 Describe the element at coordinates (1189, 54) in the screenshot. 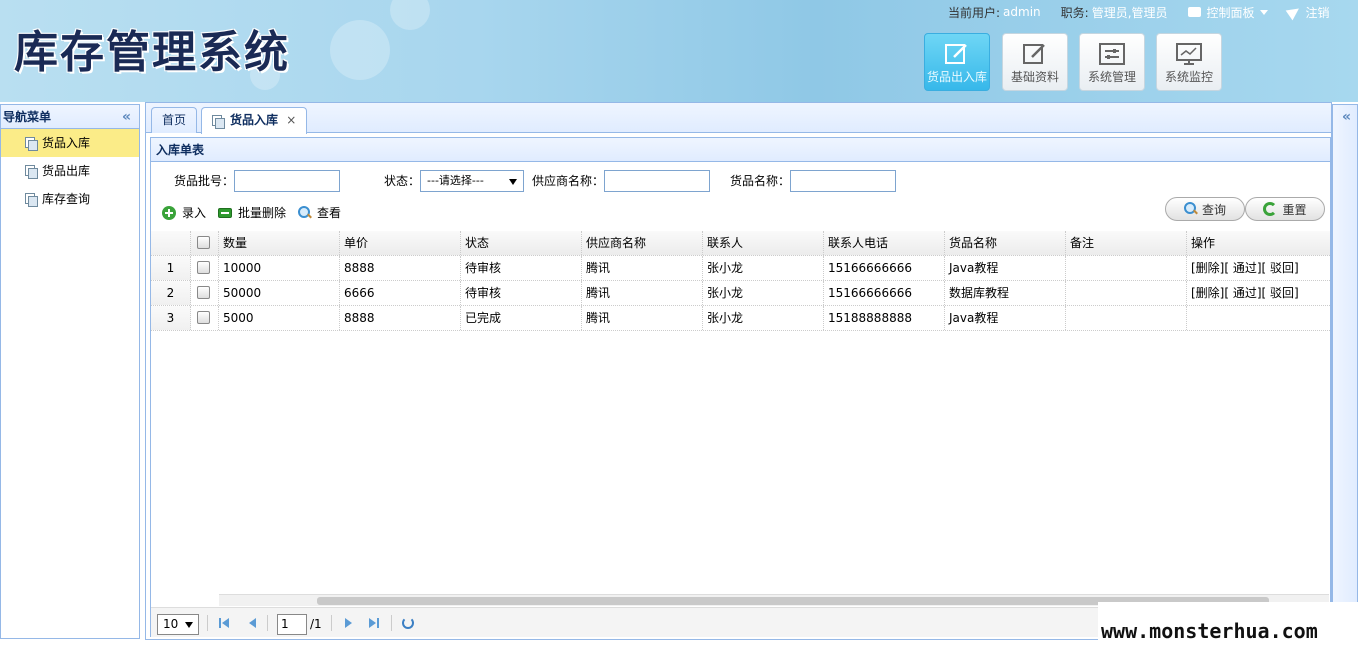

I see `monitor-icon` at that location.